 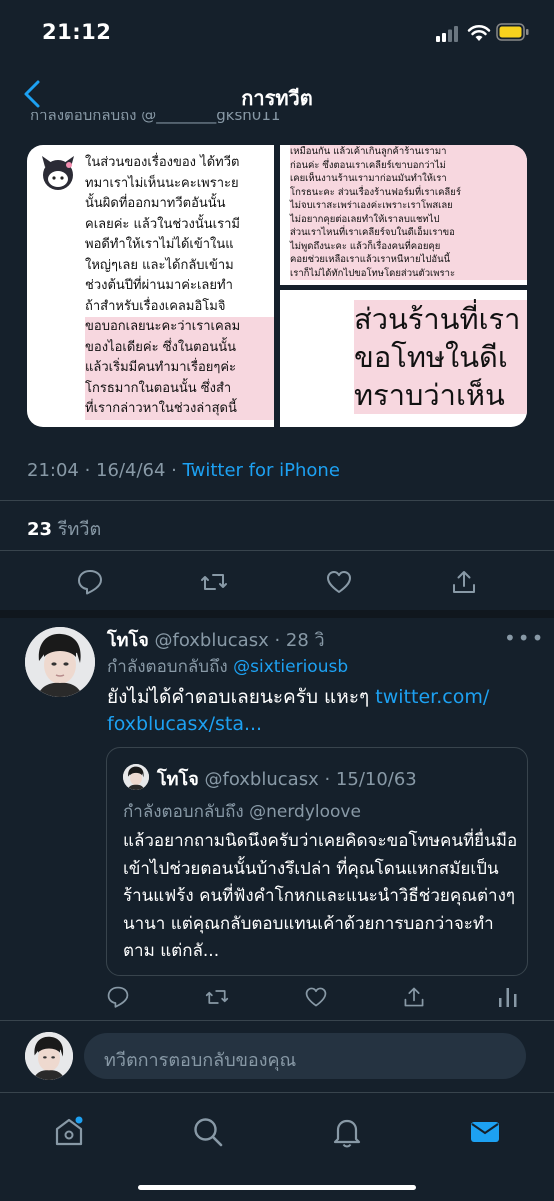 I want to click on media-text-line: ส่วนเราไหนที่เราเคลียร์จบในดีเอ็มเราขอ, so click(x=372, y=232).